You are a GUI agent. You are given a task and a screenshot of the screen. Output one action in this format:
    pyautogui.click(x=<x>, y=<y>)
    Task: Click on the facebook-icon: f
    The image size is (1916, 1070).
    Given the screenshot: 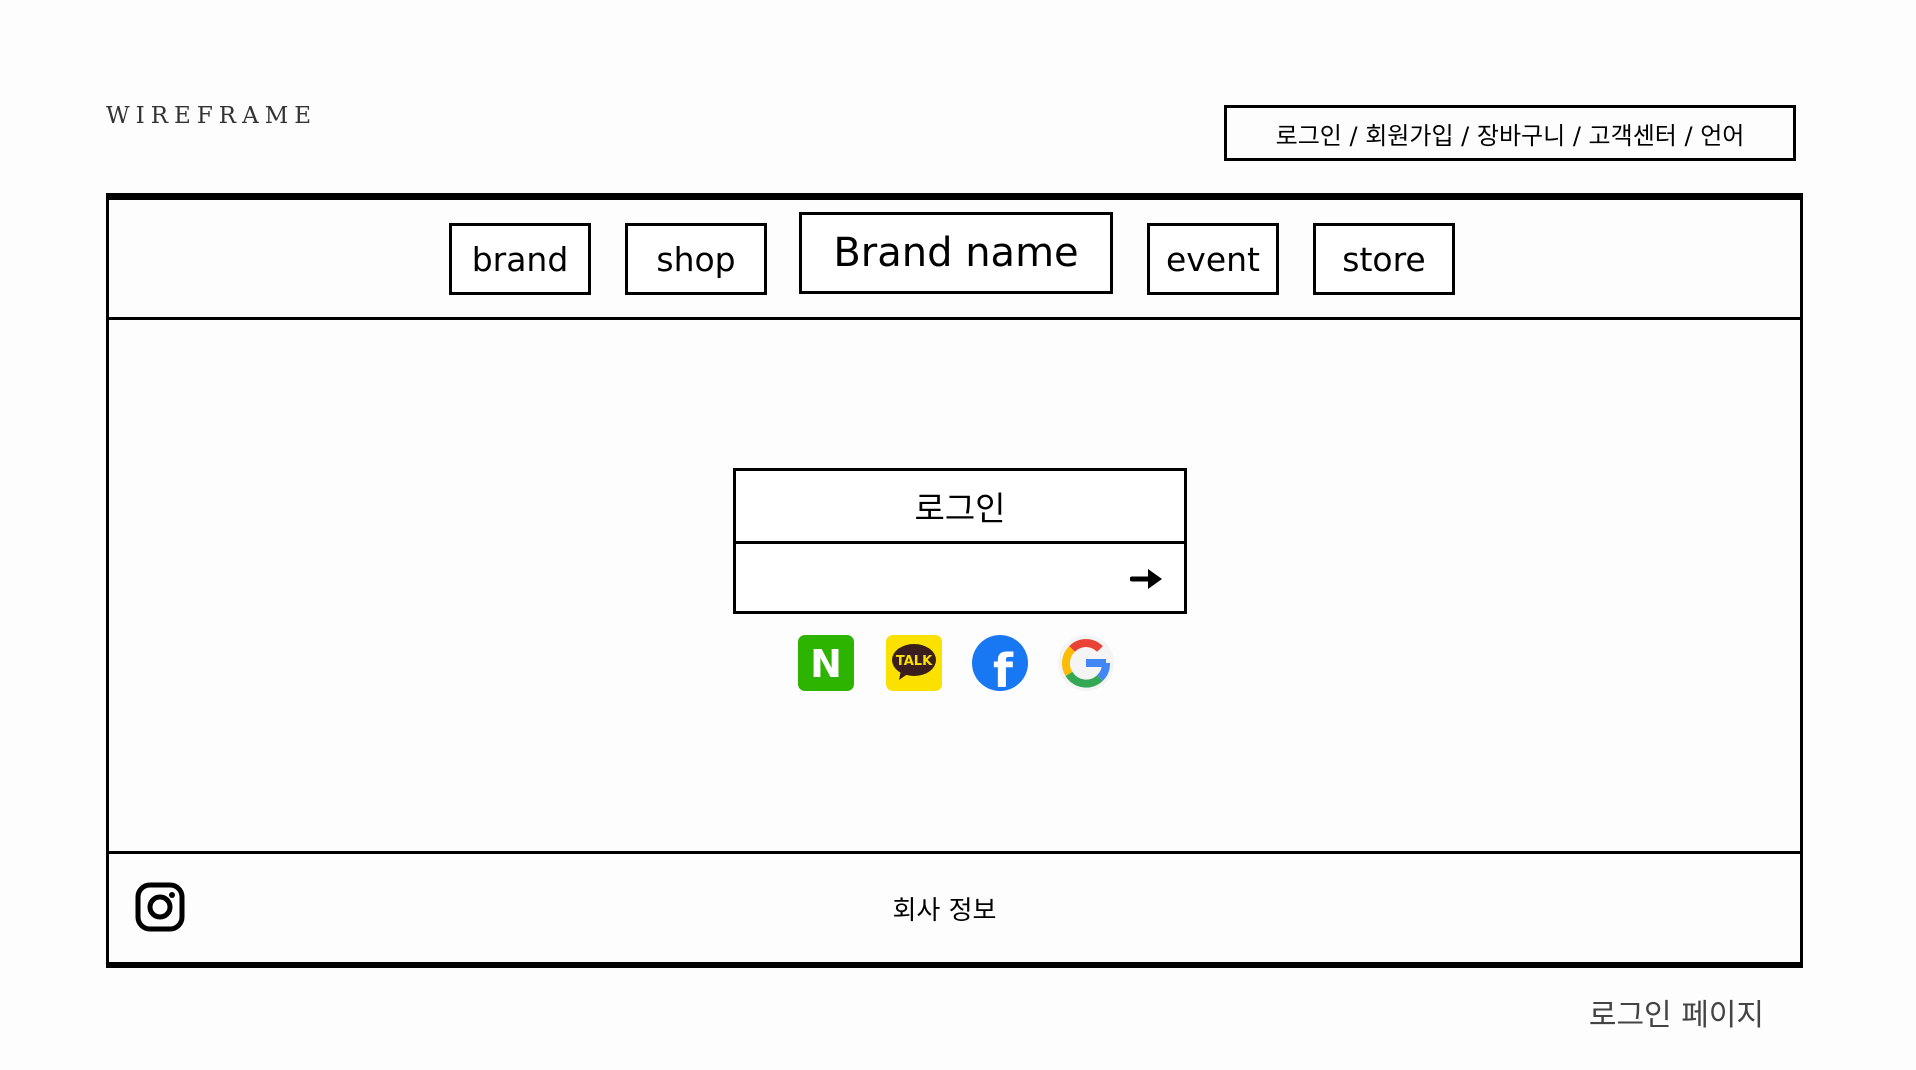 What is the action you would take?
    pyautogui.click(x=1000, y=666)
    